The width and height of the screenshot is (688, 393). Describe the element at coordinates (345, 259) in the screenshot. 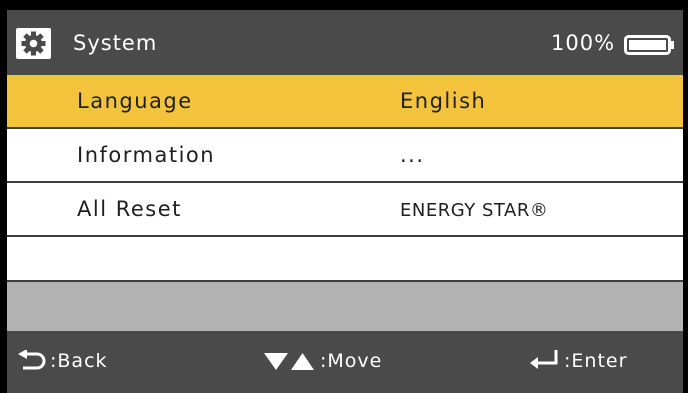

I see `menu-row-empty` at that location.